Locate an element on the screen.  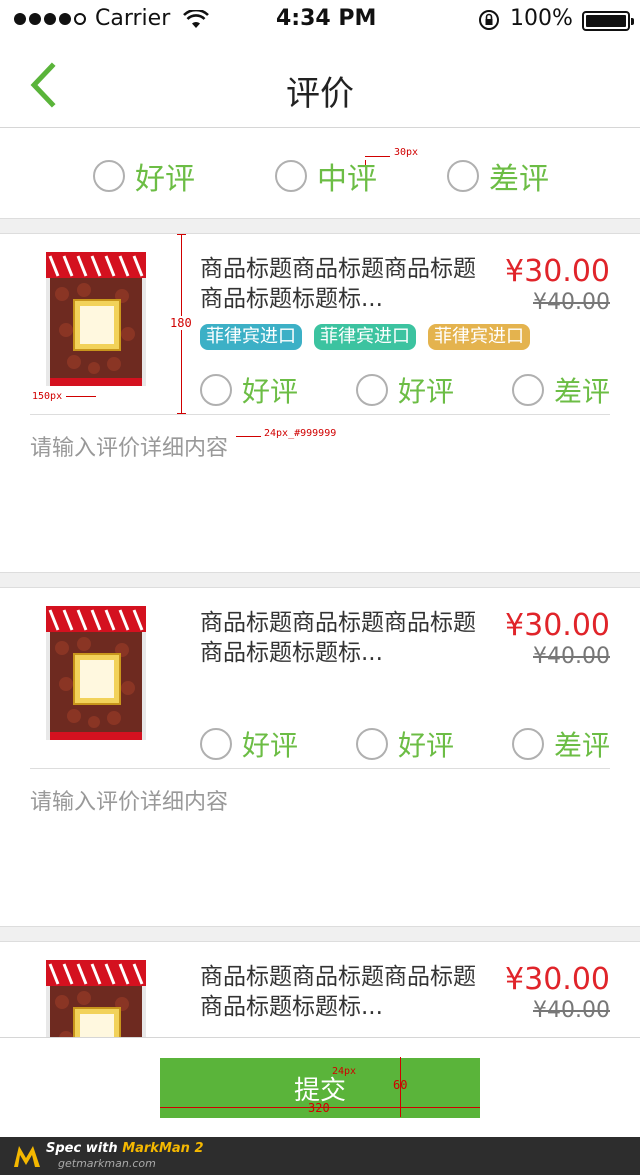
overall-rating: 好评 中评 差评 is located at coordinates (320, 173).